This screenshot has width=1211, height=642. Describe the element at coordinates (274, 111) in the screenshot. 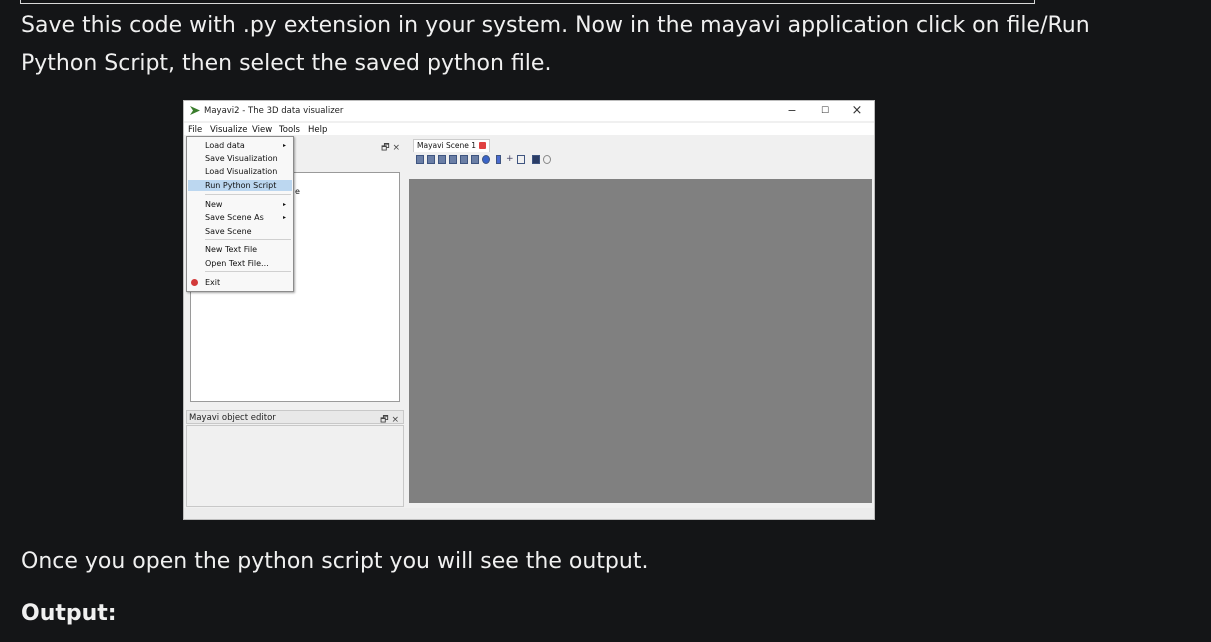

I see `window-title: Mayavi2 - The 3D data visualizer` at that location.